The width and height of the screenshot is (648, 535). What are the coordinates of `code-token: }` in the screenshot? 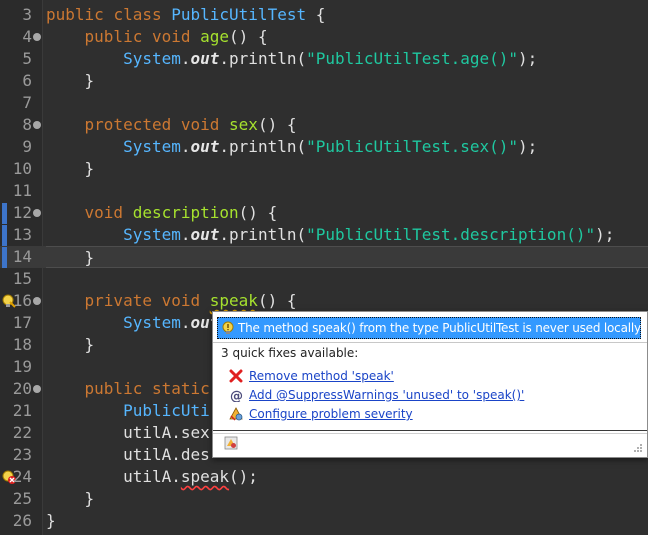 It's located at (51, 520).